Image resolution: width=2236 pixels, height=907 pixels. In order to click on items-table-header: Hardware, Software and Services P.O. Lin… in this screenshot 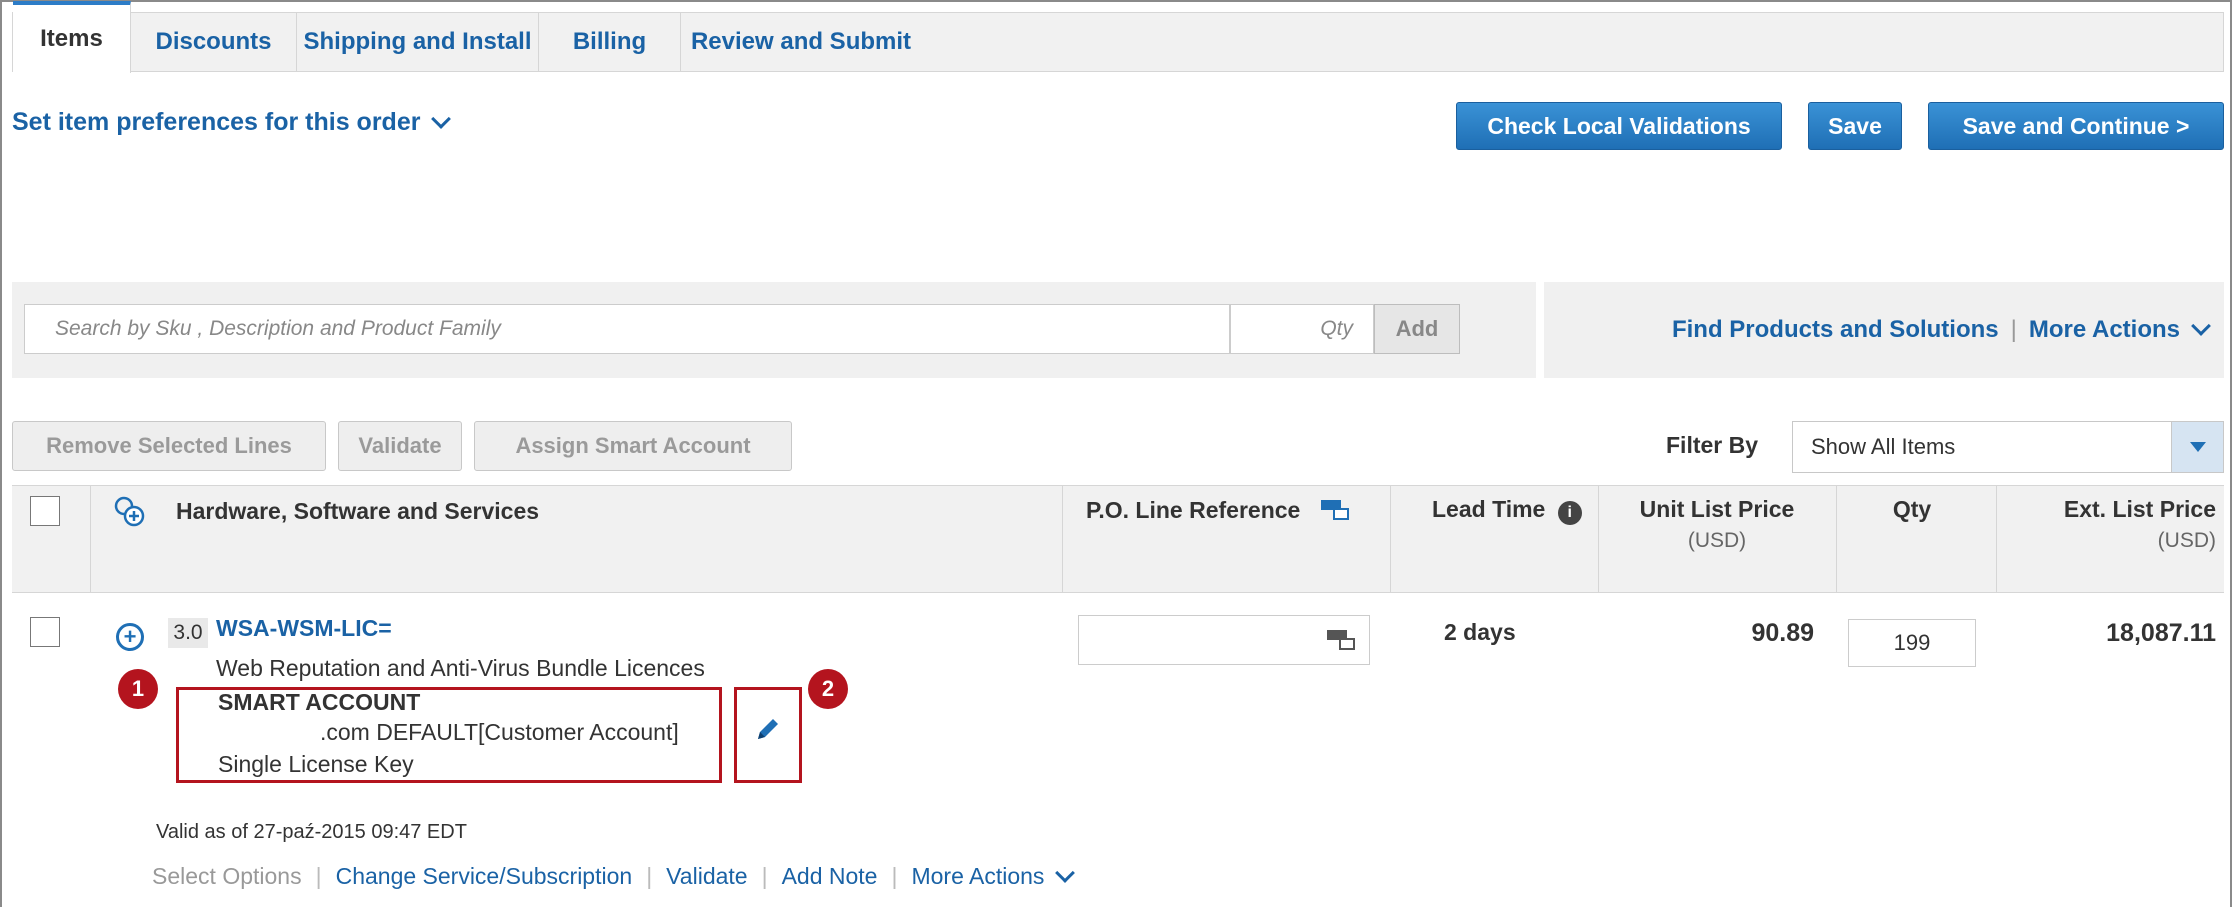, I will do `click(1118, 539)`.